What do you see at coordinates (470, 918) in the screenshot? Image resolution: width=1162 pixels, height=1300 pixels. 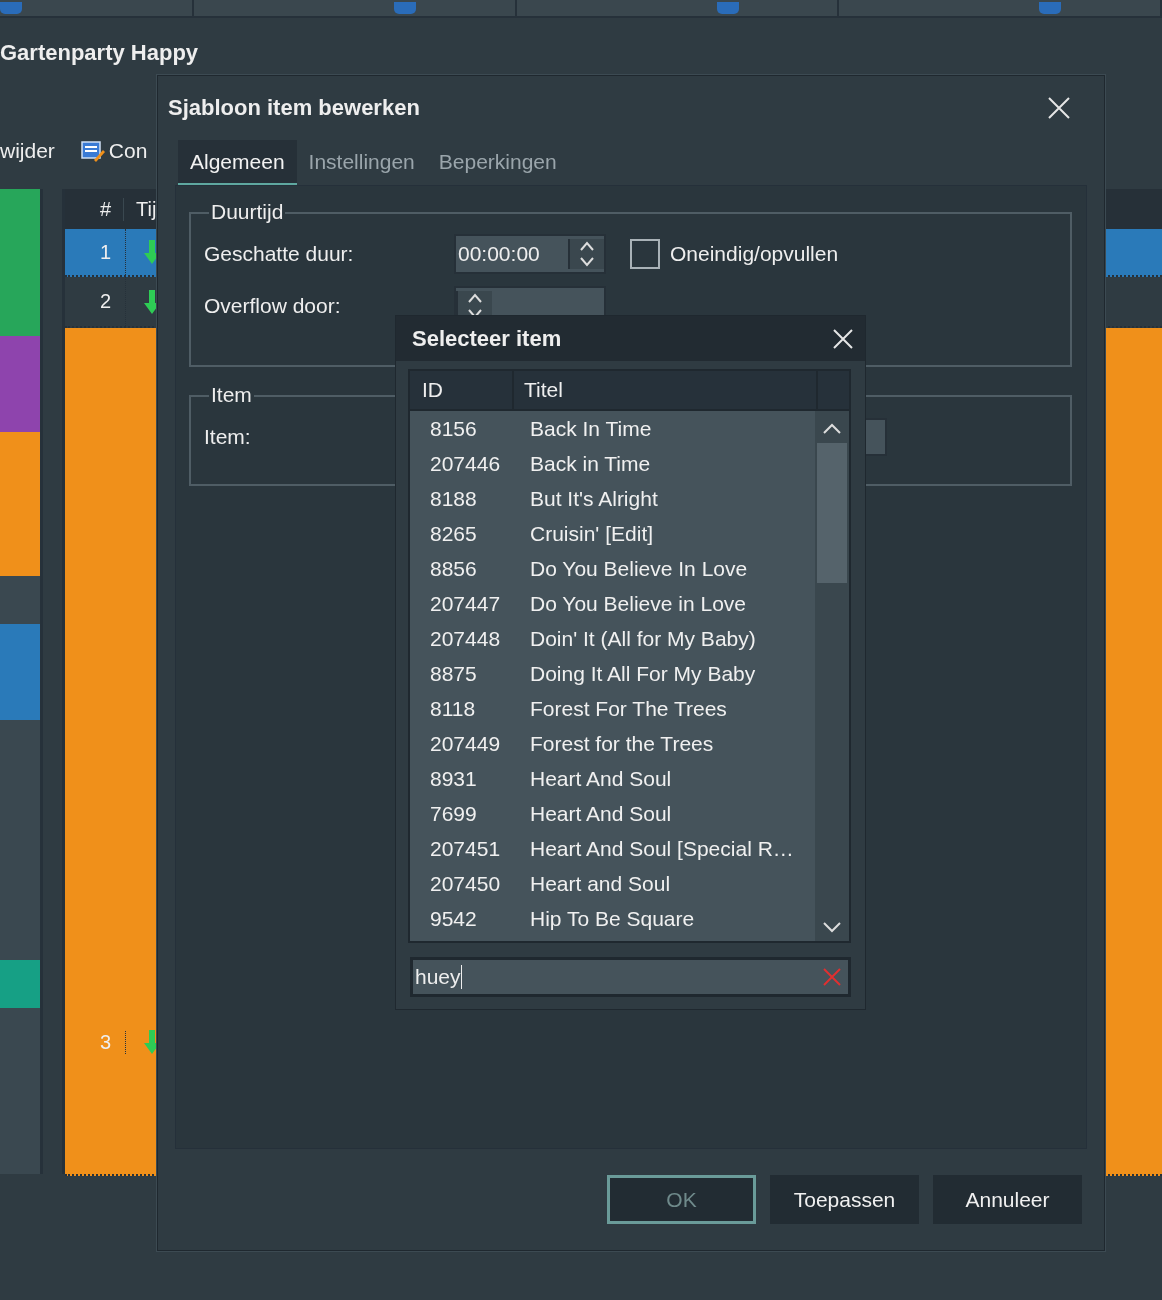 I see `id-cell: 9542` at bounding box center [470, 918].